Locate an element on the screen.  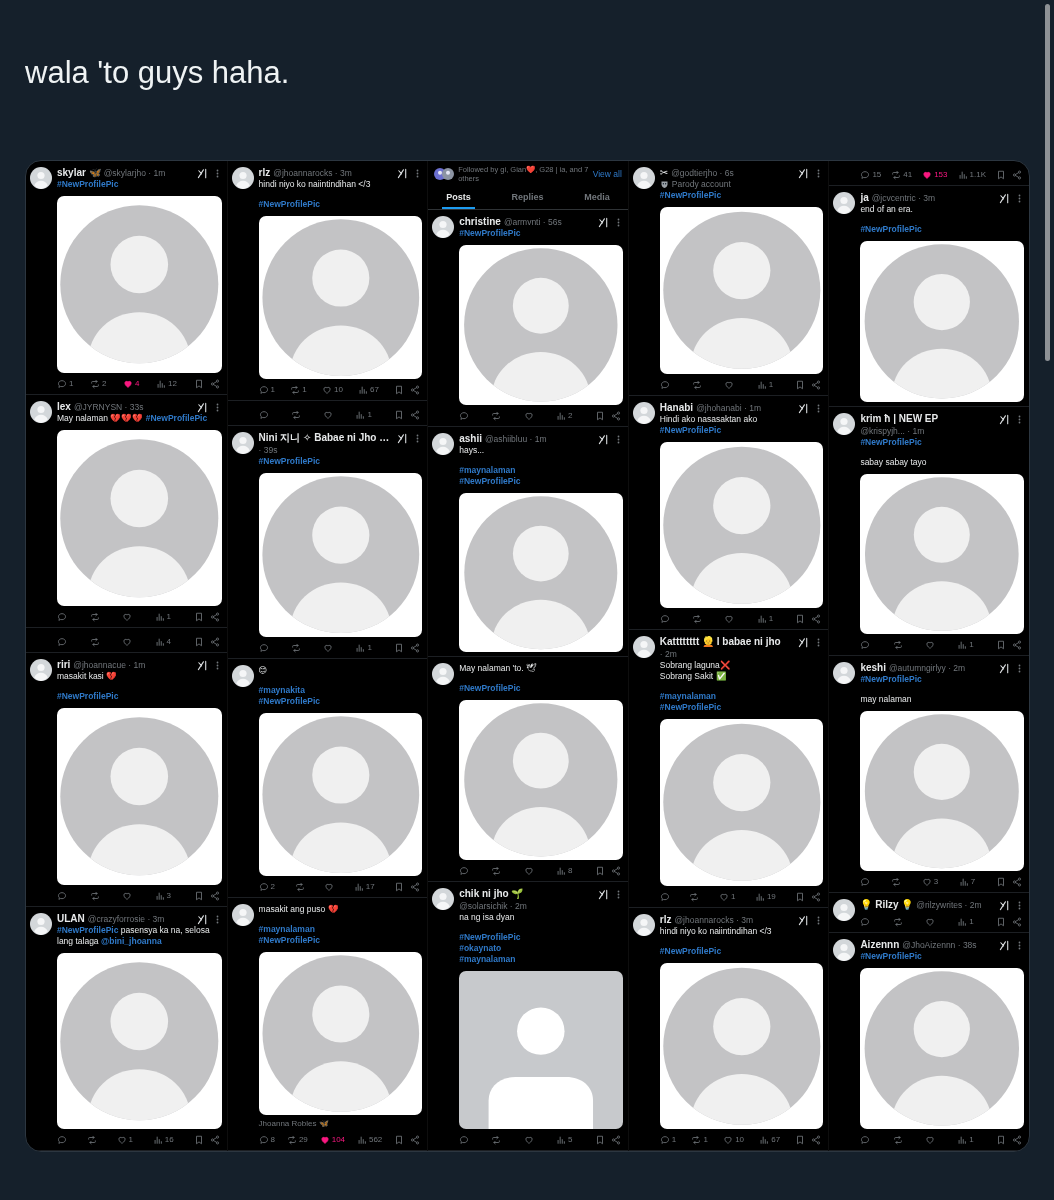
repost-button: 29 is located at coordinates (297, 1140).